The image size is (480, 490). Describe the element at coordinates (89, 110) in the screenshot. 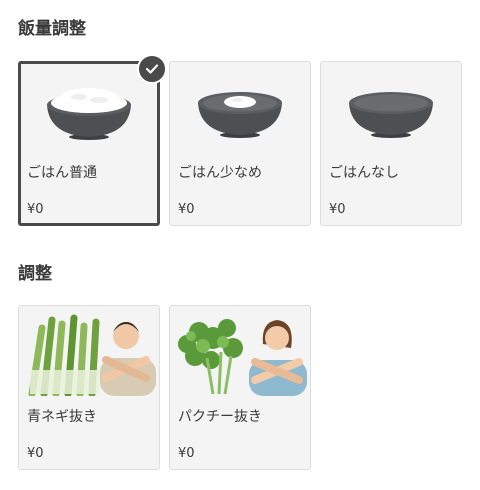

I see `rice-bowl-full-icon` at that location.